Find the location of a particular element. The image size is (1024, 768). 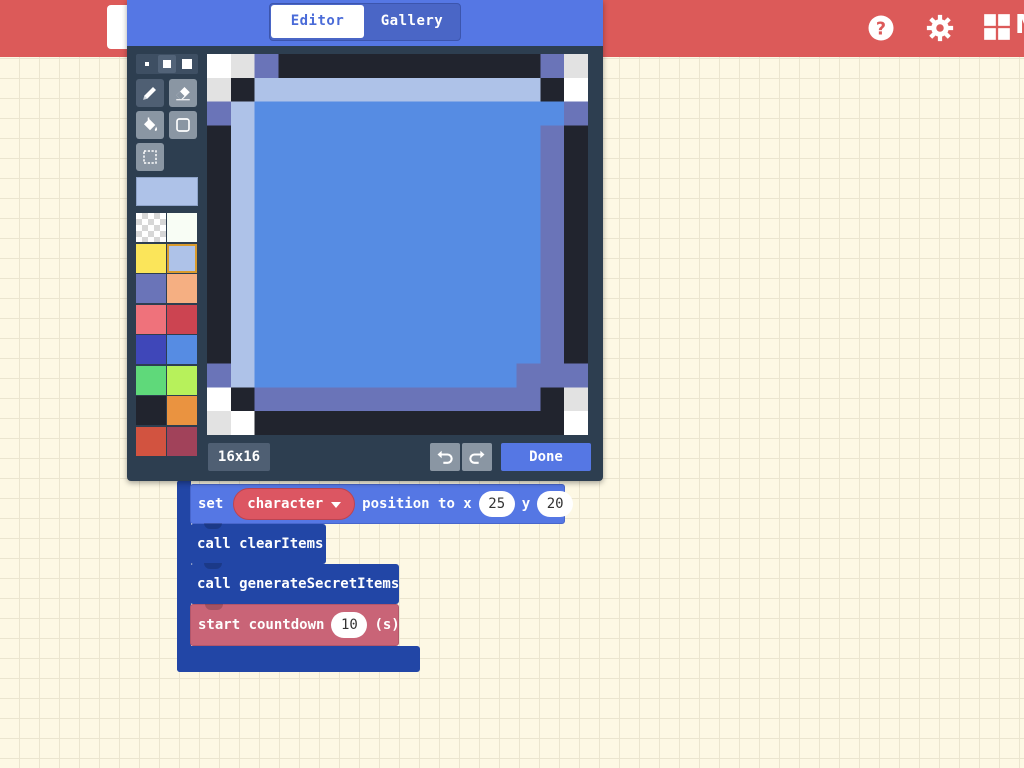

marquee-tool-button is located at coordinates (150, 157).